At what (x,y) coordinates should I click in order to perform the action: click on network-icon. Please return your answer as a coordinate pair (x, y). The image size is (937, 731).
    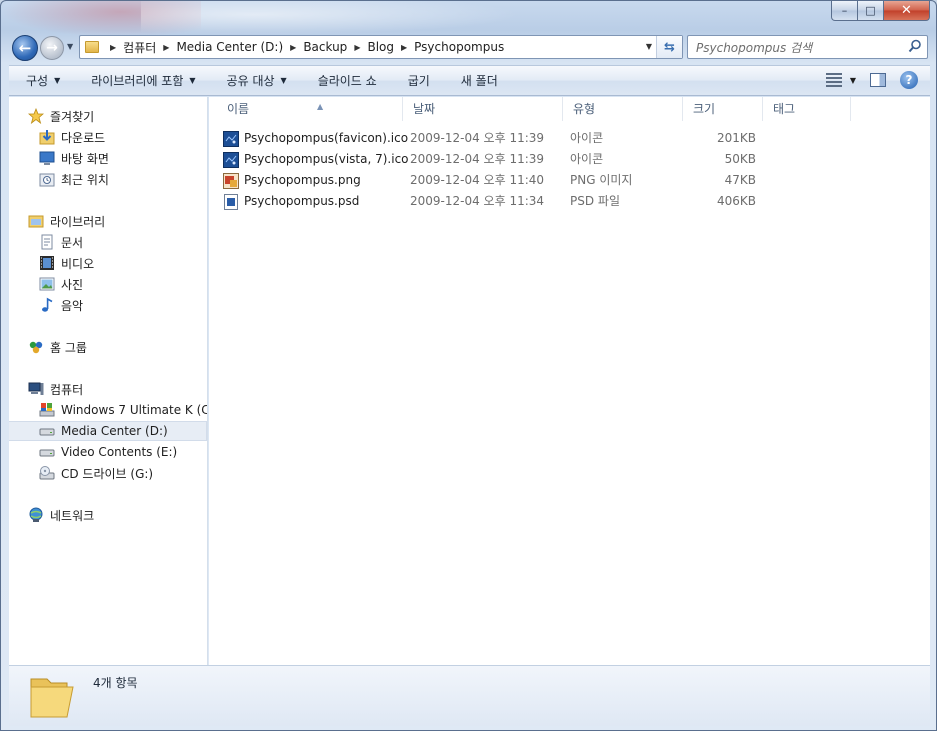
    Looking at the image, I should click on (36, 514).